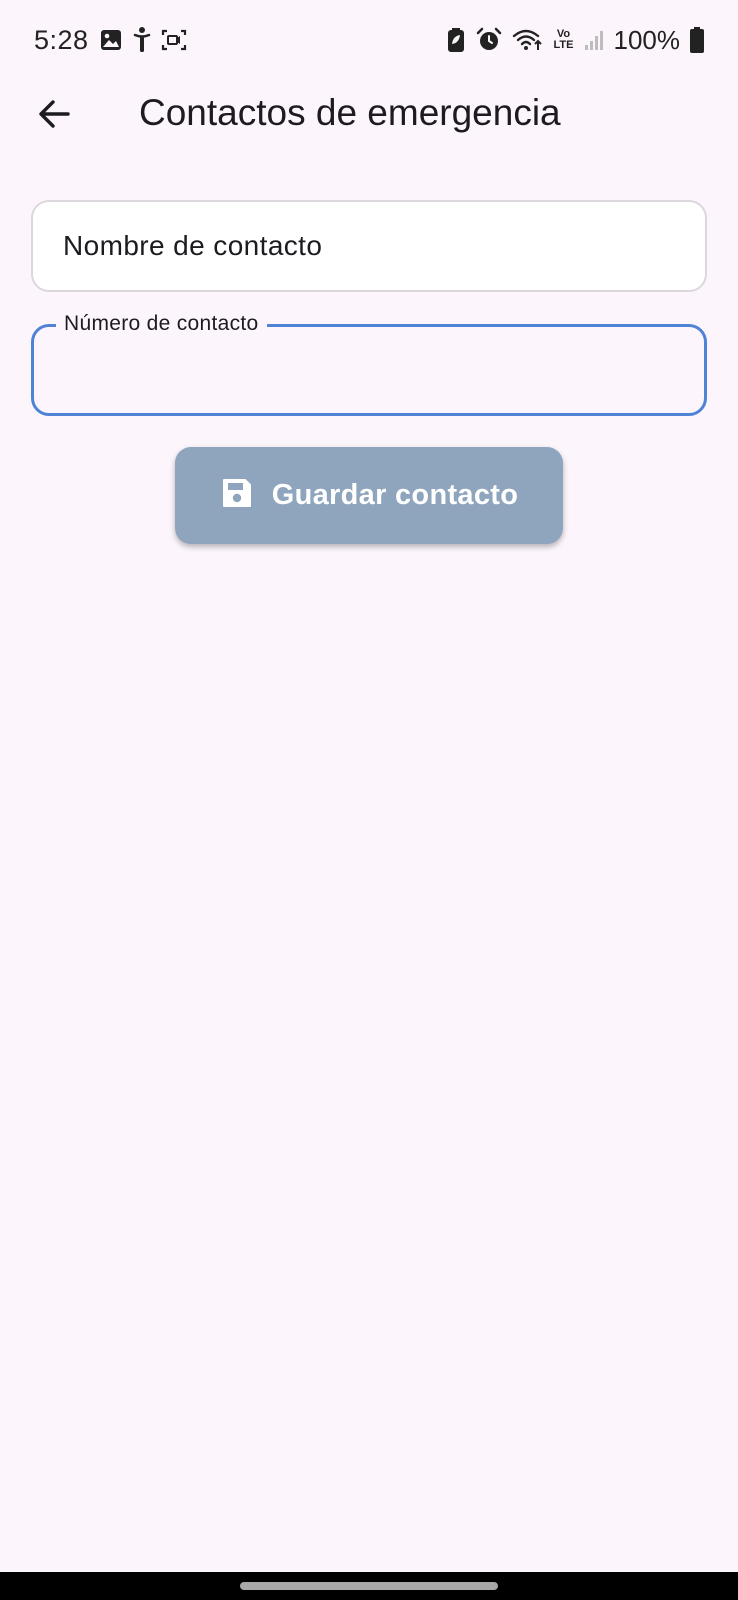  What do you see at coordinates (575, 40) in the screenshot?
I see `status-bar-right: Vo LTE 100%` at bounding box center [575, 40].